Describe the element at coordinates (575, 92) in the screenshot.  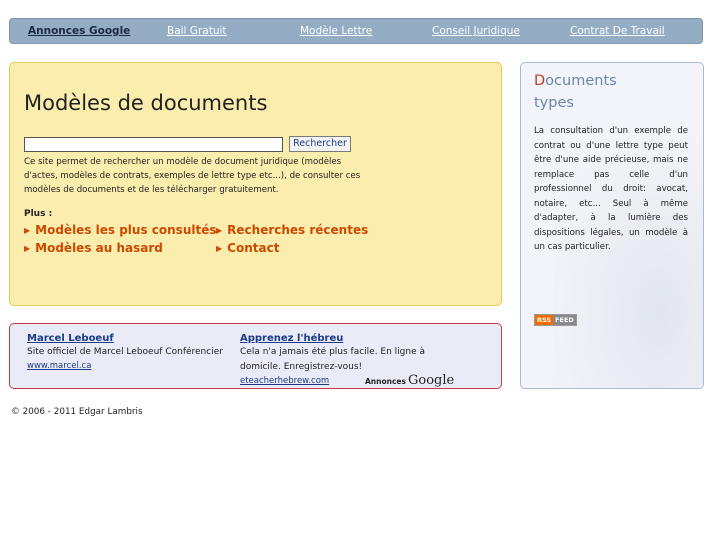
I see `sidebar-title: Documents types` at that location.